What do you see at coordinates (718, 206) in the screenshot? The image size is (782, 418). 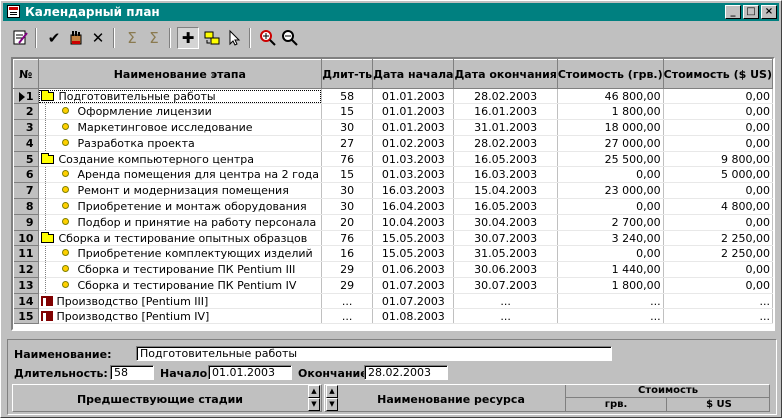 I see `cost-usd-cell: 4 800,00` at bounding box center [718, 206].